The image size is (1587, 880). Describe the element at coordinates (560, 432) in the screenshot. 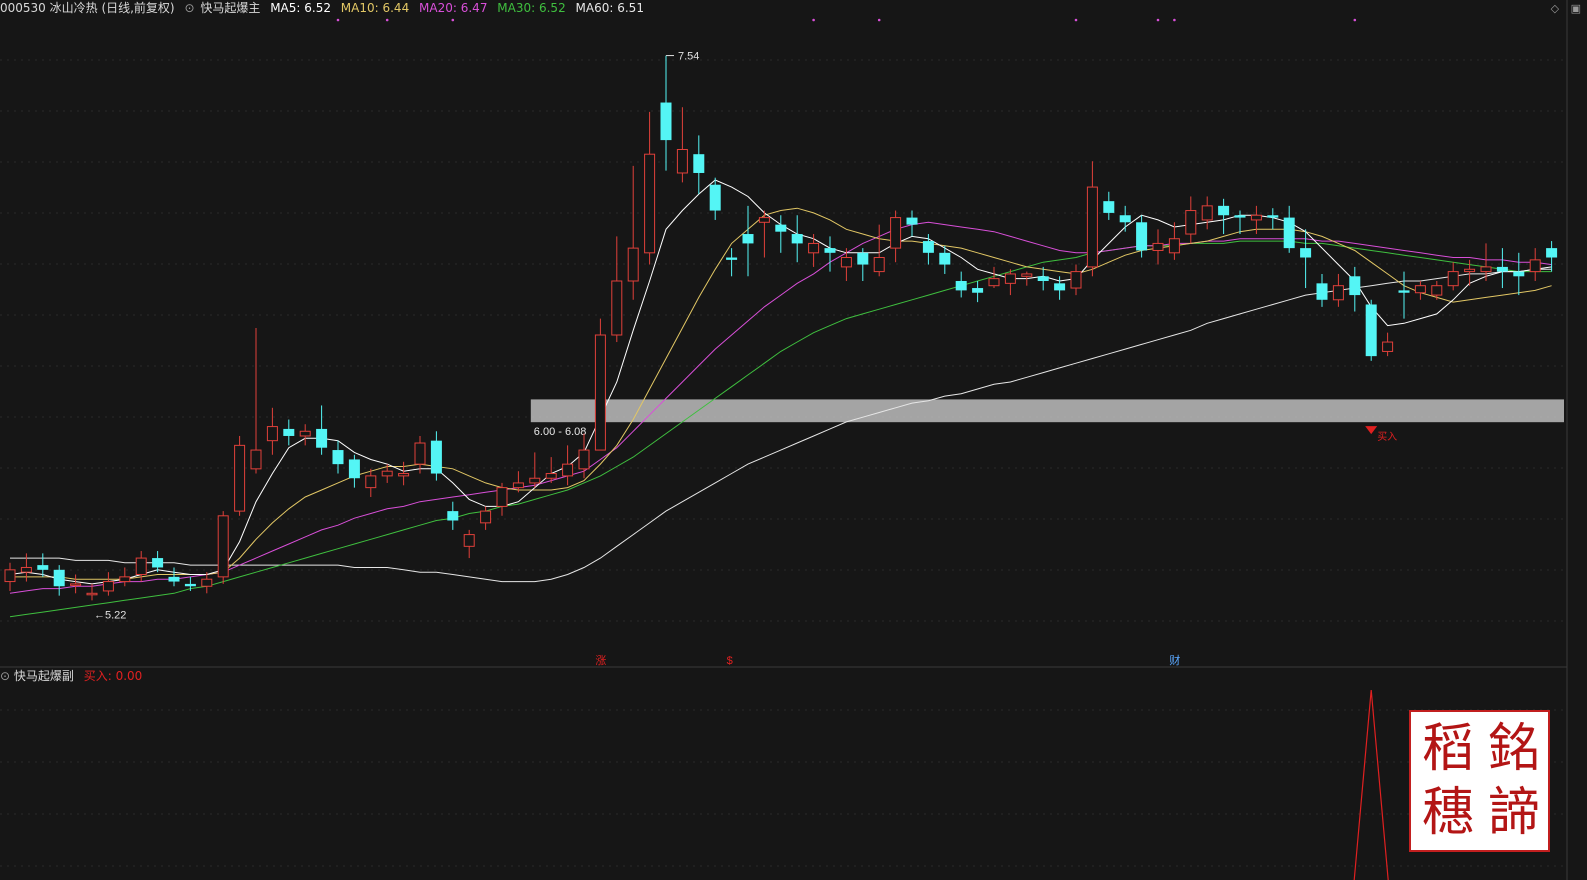

I see `support-band-label: 6.00 - 6.08` at that location.